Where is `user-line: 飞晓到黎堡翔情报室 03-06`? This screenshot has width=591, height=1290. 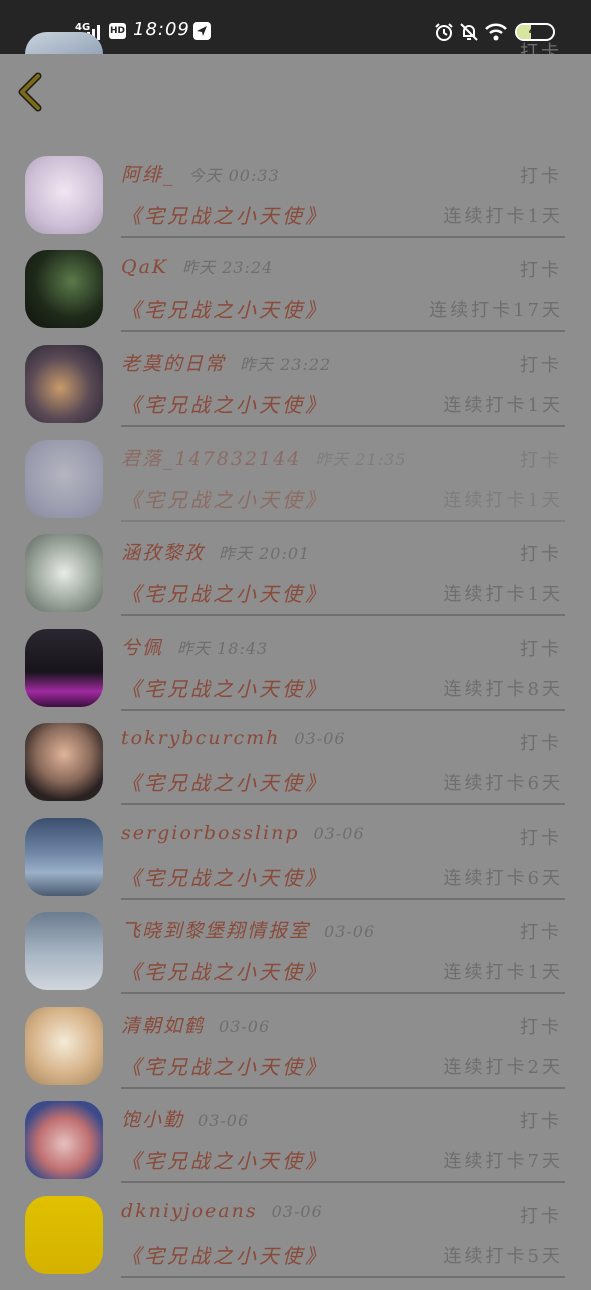 user-line: 飞晓到黎堡翔情报室 03-06 is located at coordinates (248, 930).